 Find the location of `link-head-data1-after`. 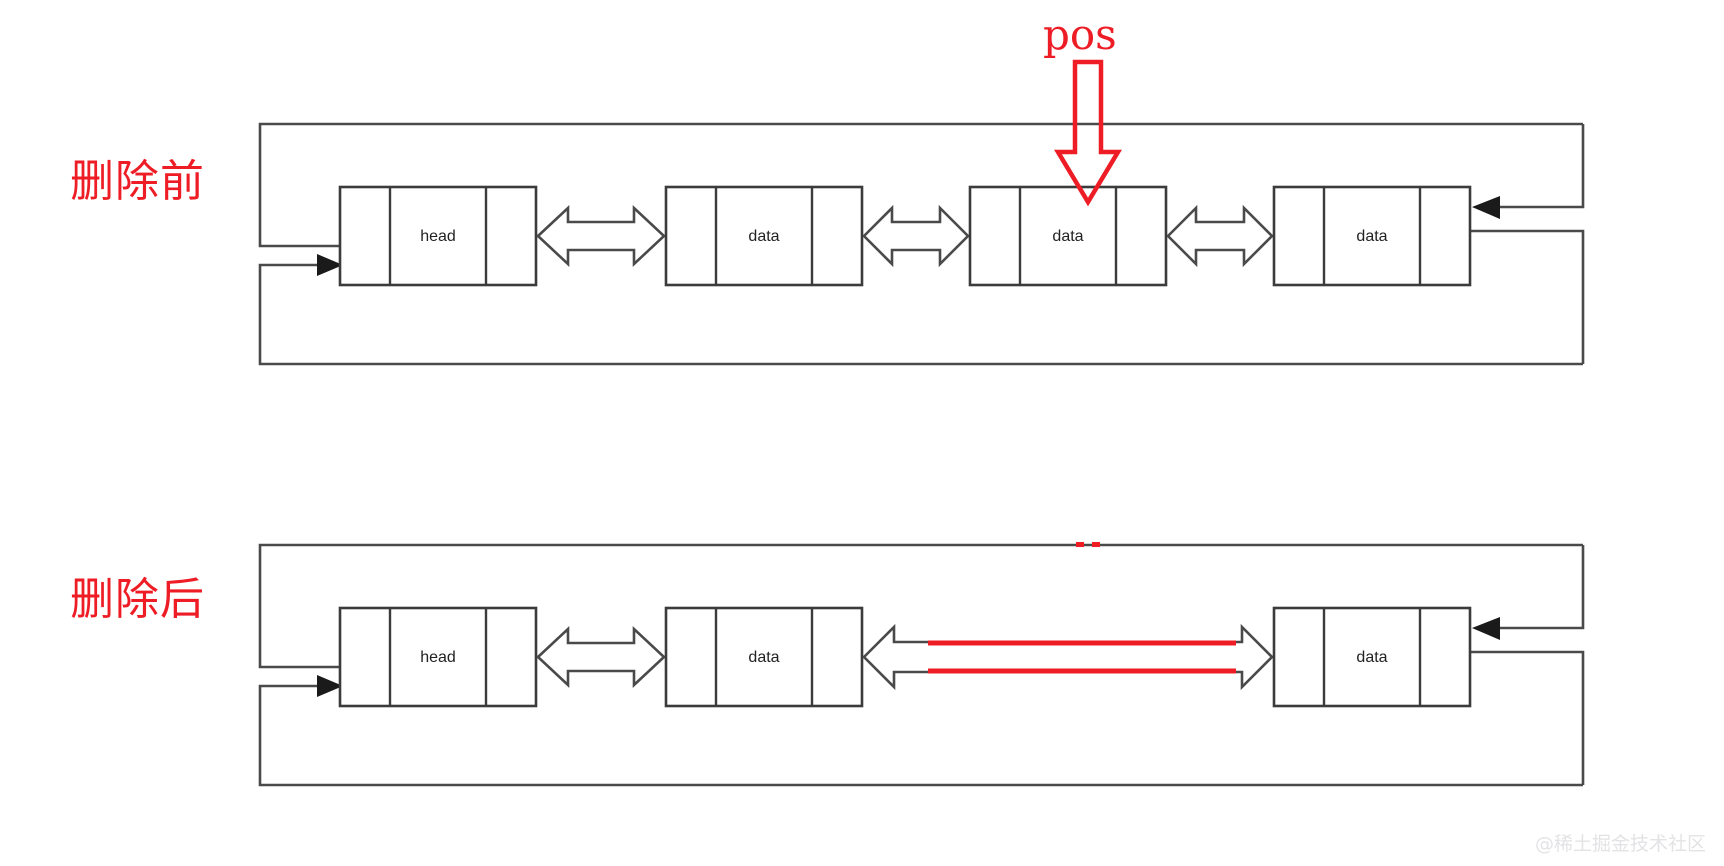

link-head-data1-after is located at coordinates (601, 657).